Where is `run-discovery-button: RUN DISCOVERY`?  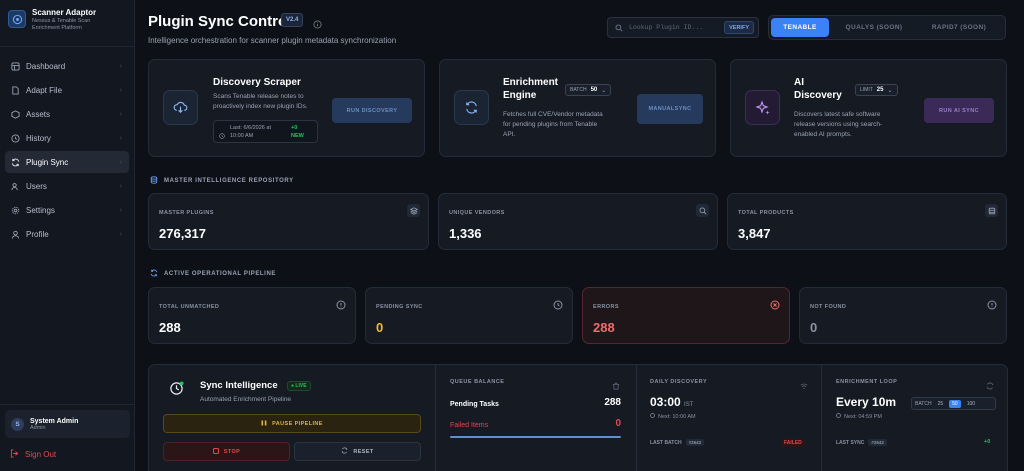 run-discovery-button: RUN DISCOVERY is located at coordinates (372, 110).